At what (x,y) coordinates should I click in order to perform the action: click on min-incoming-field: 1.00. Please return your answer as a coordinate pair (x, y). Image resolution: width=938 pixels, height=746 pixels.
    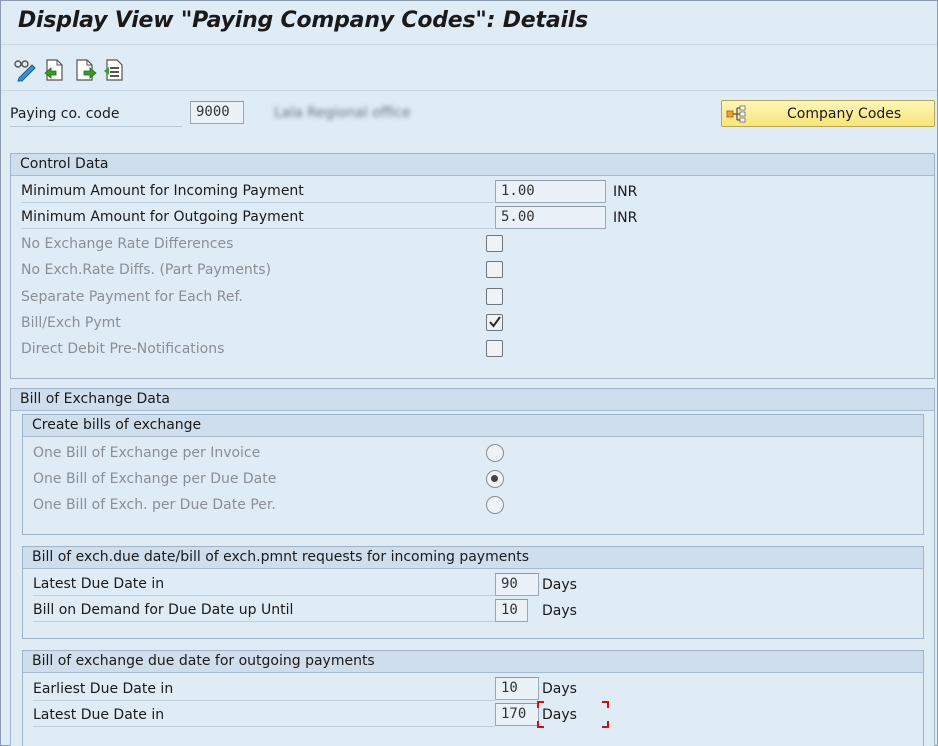
    Looking at the image, I should click on (550, 191).